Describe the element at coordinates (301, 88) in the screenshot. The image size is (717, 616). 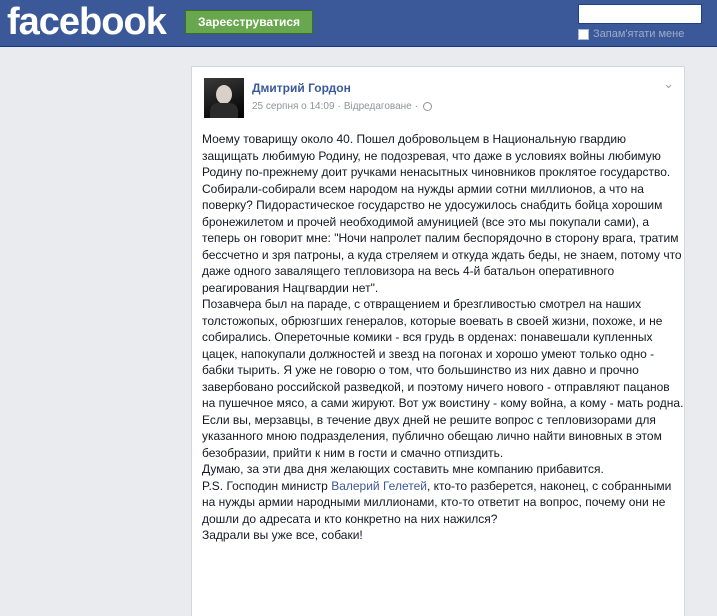
I see `post-author: Дмитрий Гордон` at that location.